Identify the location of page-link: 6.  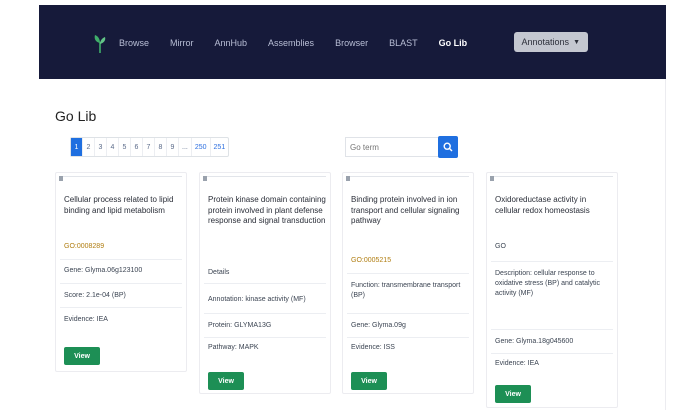
(137, 147).